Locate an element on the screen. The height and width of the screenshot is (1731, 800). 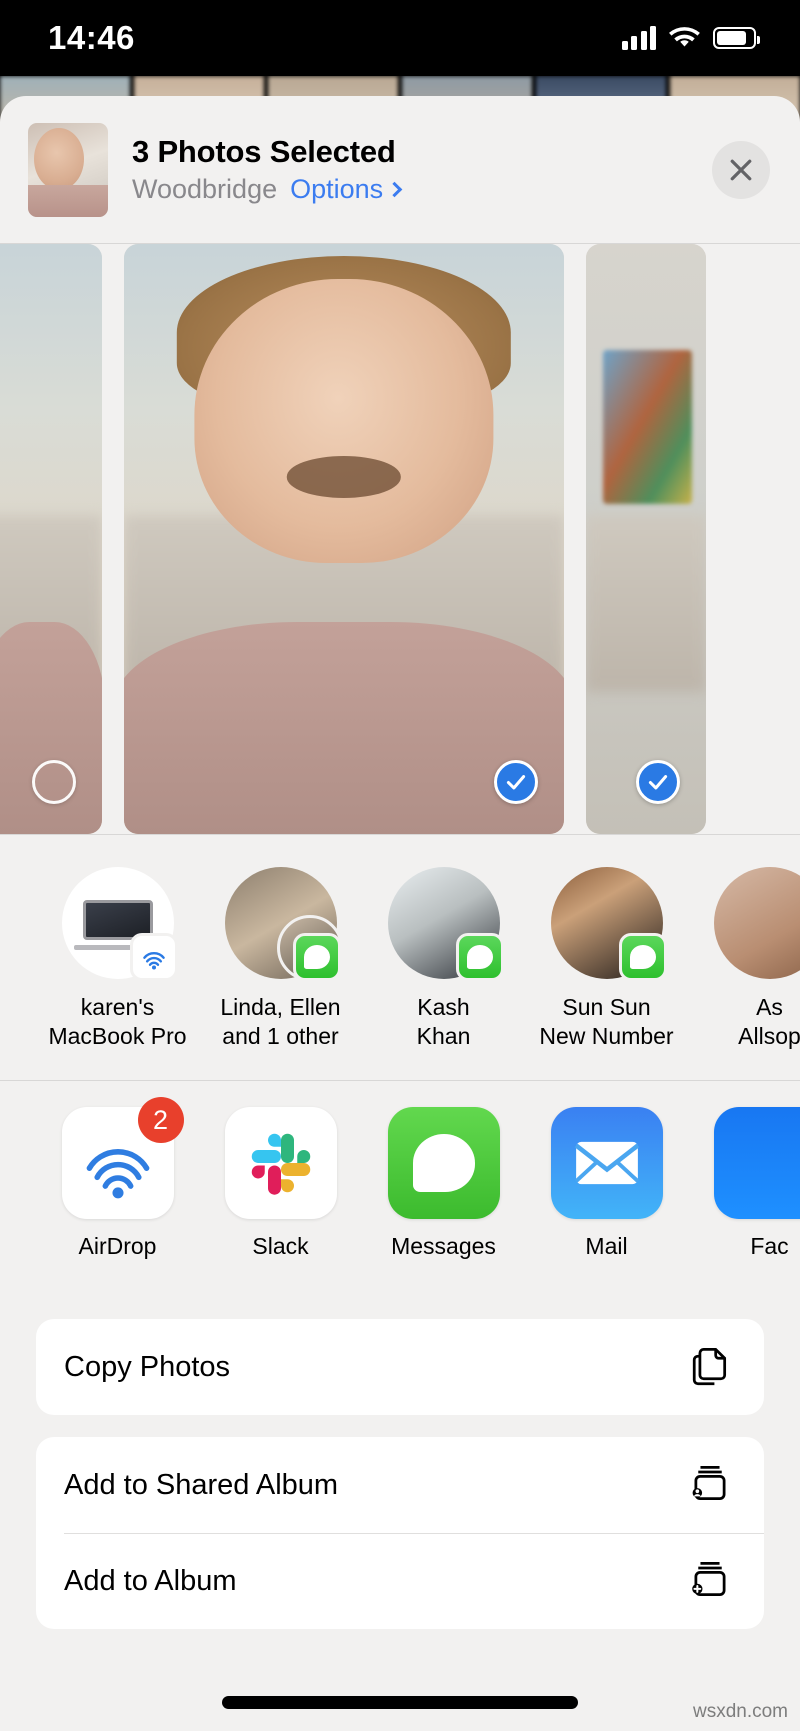
action-label: Add to Album is located at coordinates (150, 1580).